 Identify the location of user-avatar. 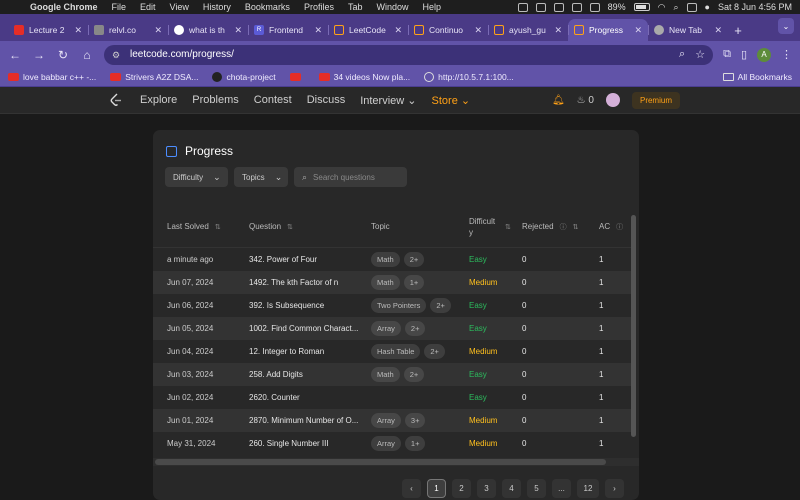
(612, 100).